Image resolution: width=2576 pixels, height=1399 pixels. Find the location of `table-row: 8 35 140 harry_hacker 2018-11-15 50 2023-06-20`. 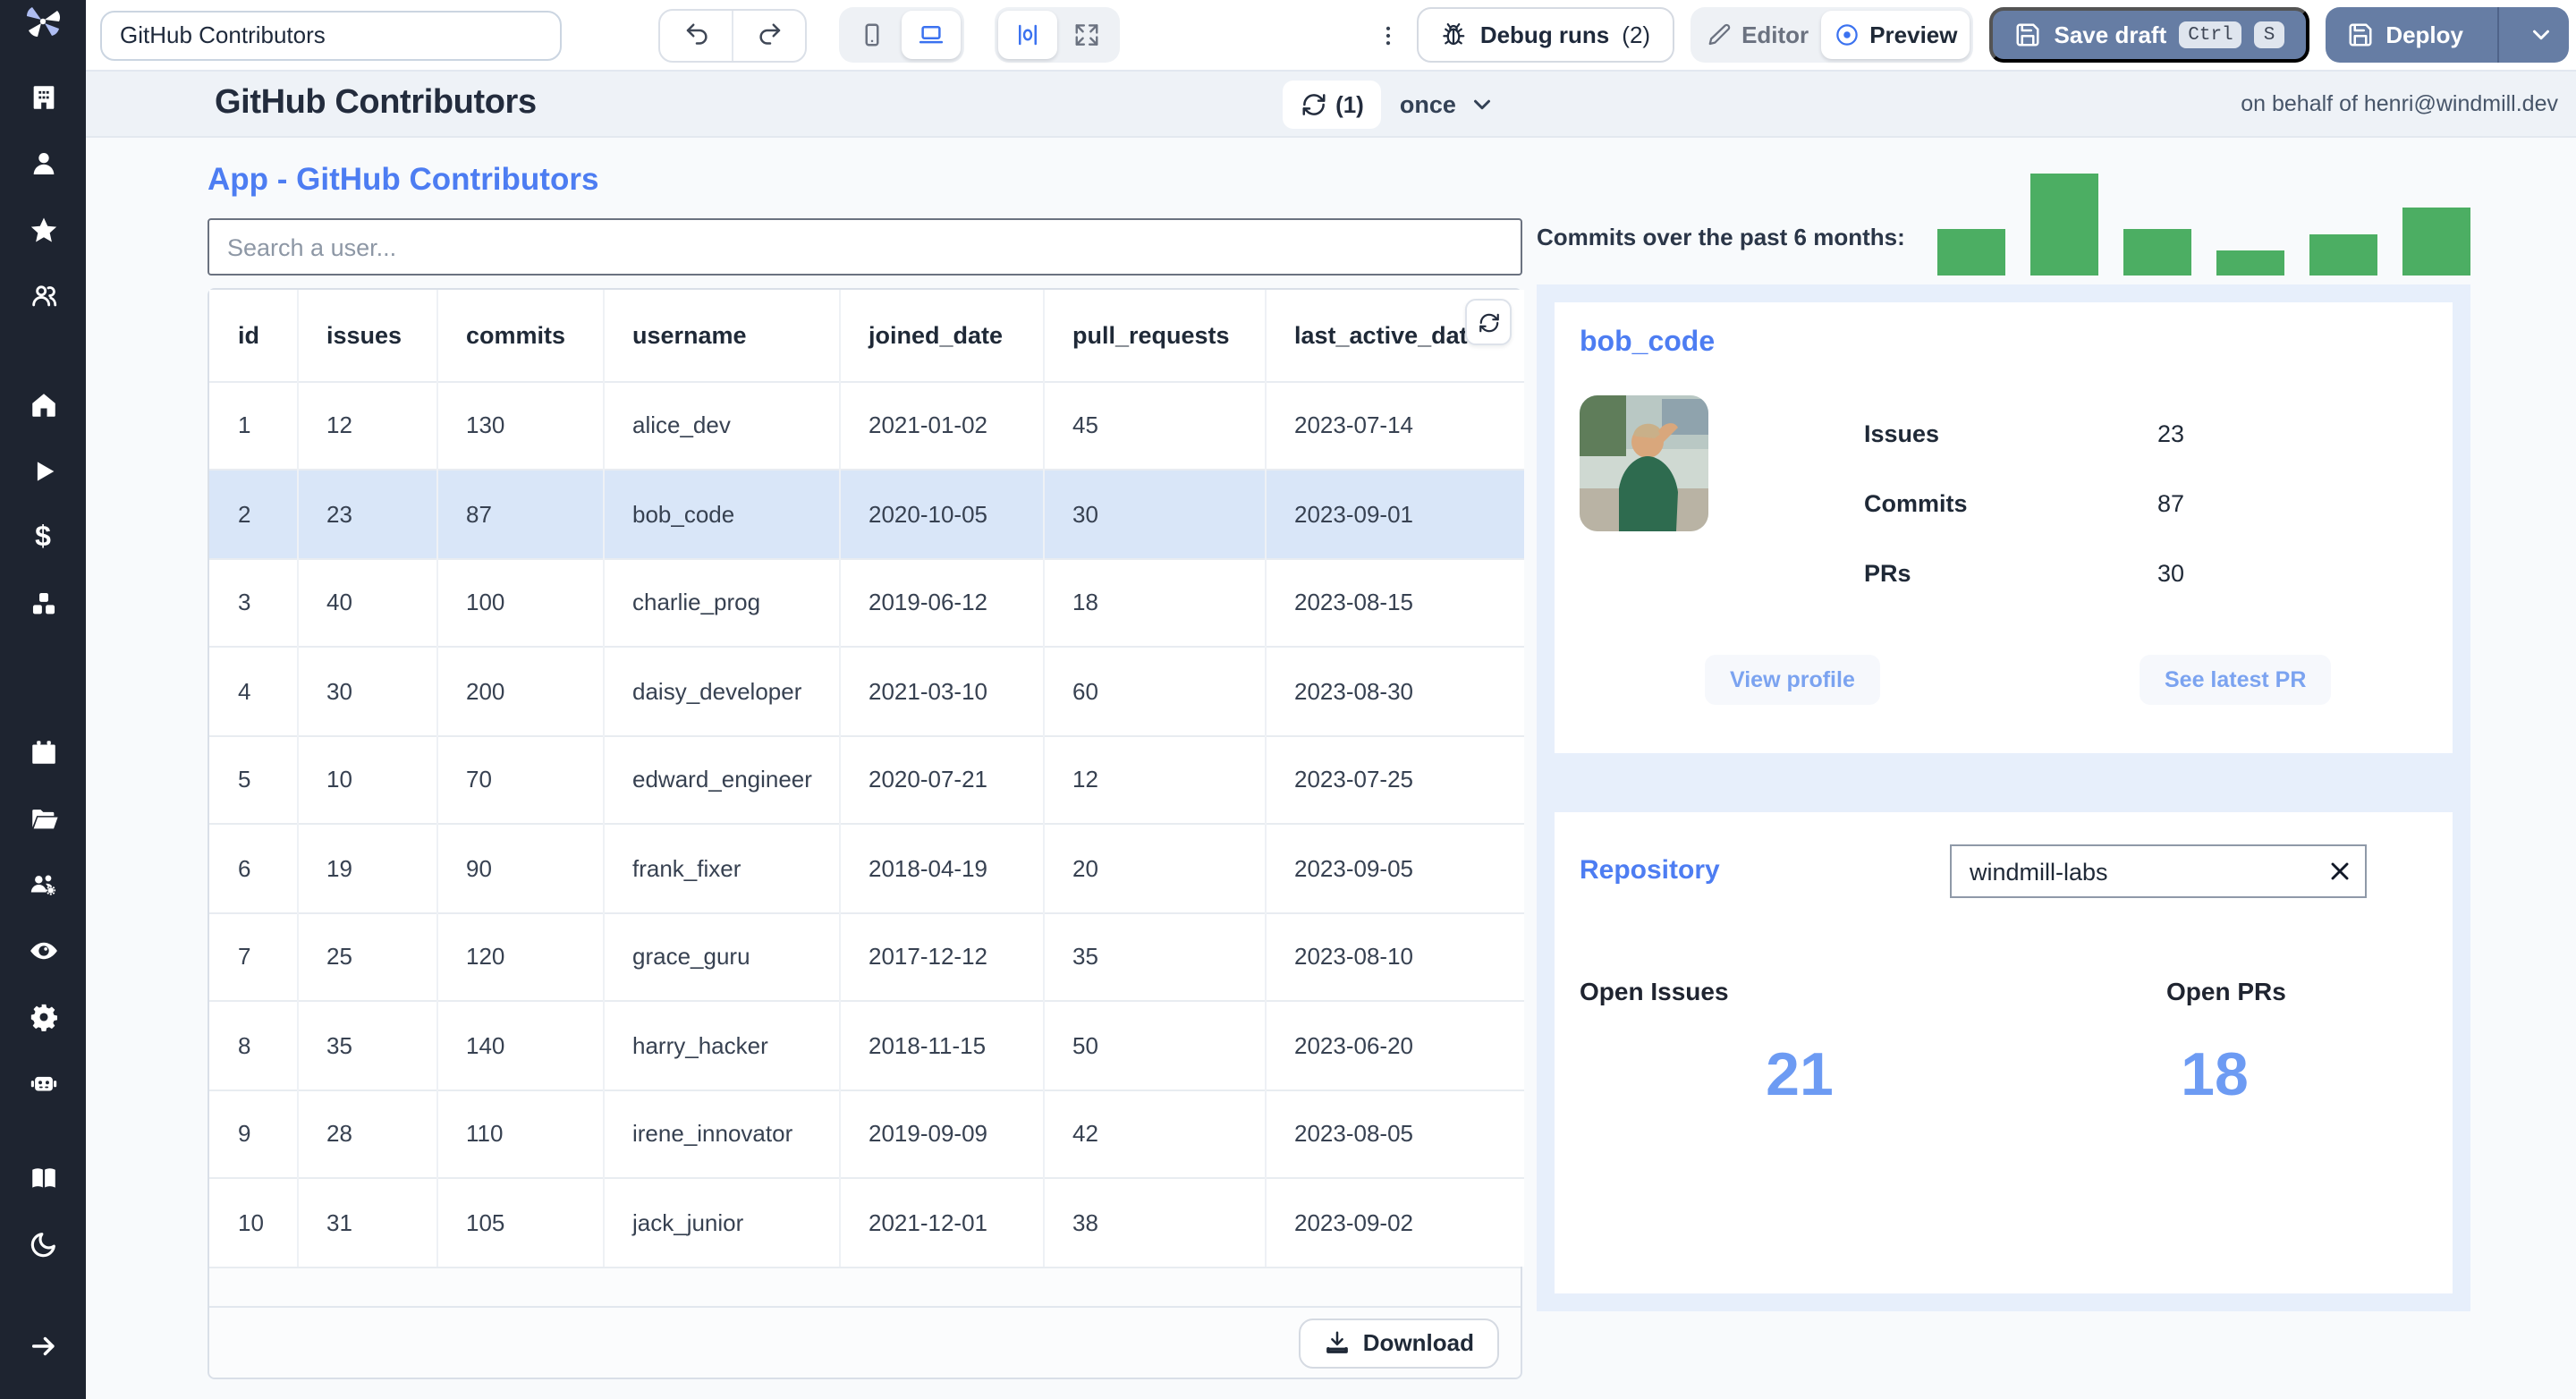

table-row: 8 35 140 harry_hacker 2018-11-15 50 2023-06-20 is located at coordinates (866, 1045).